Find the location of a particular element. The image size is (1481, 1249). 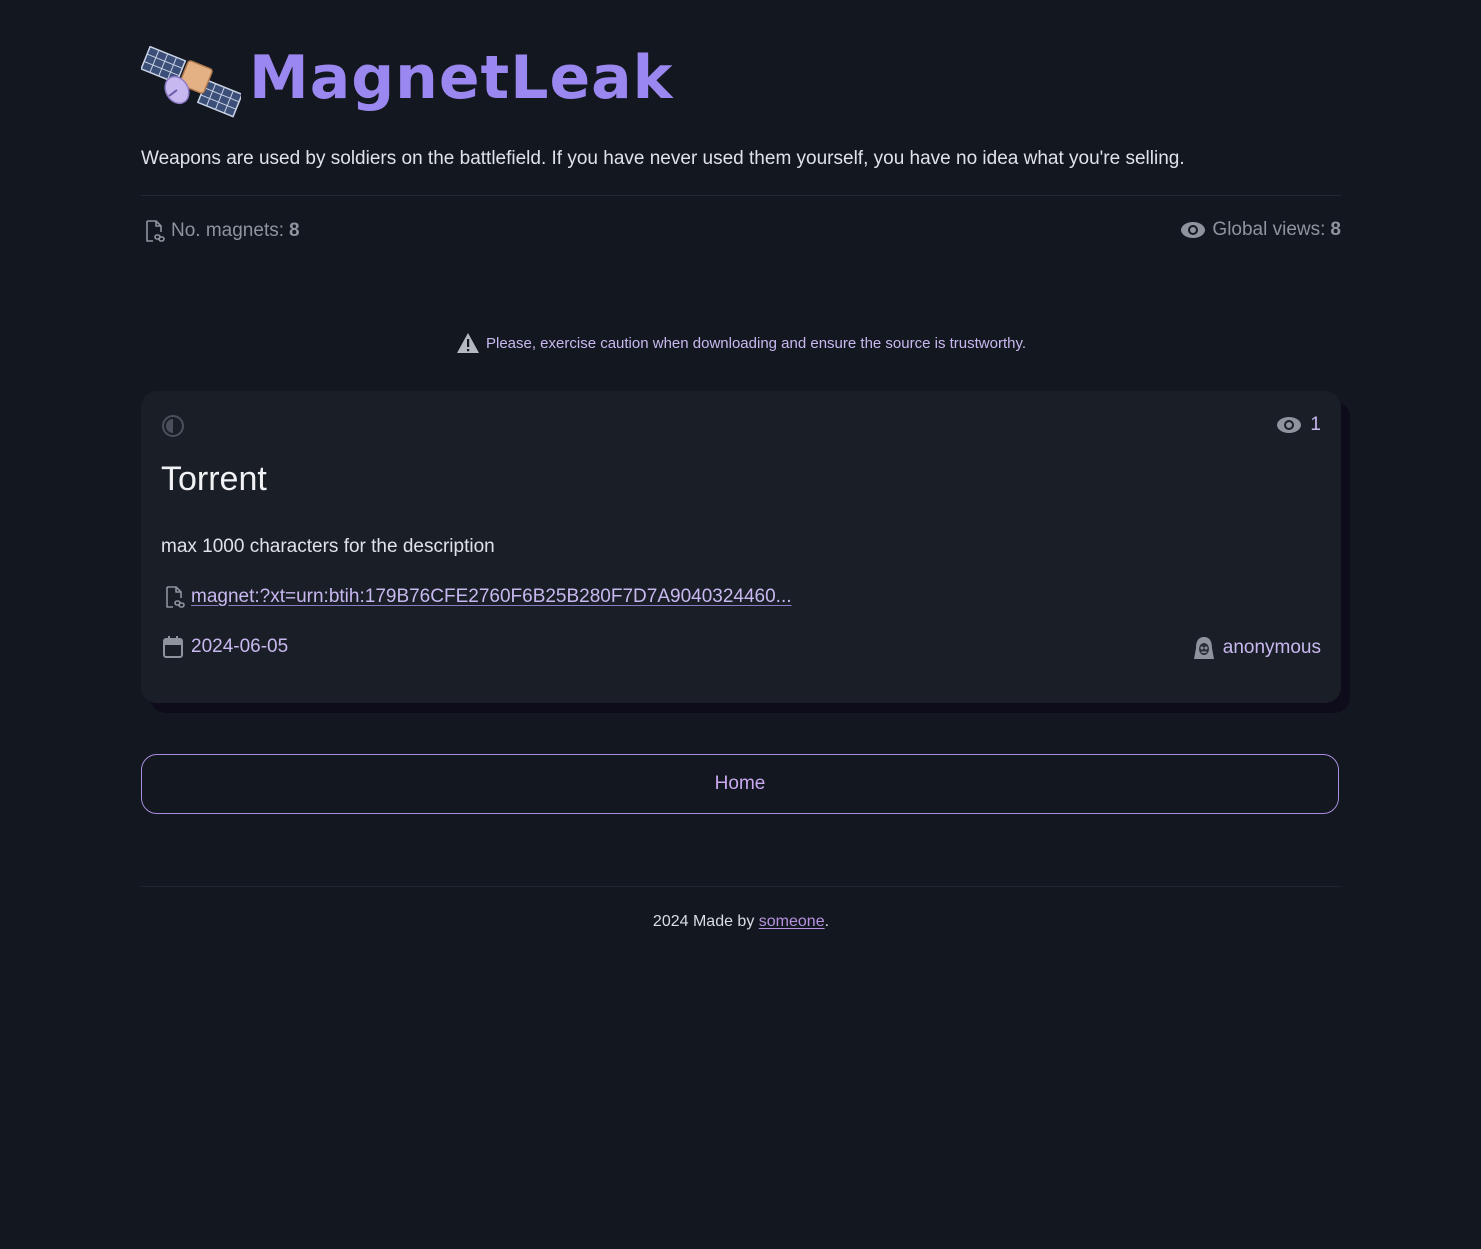

footer-divider is located at coordinates (741, 886).